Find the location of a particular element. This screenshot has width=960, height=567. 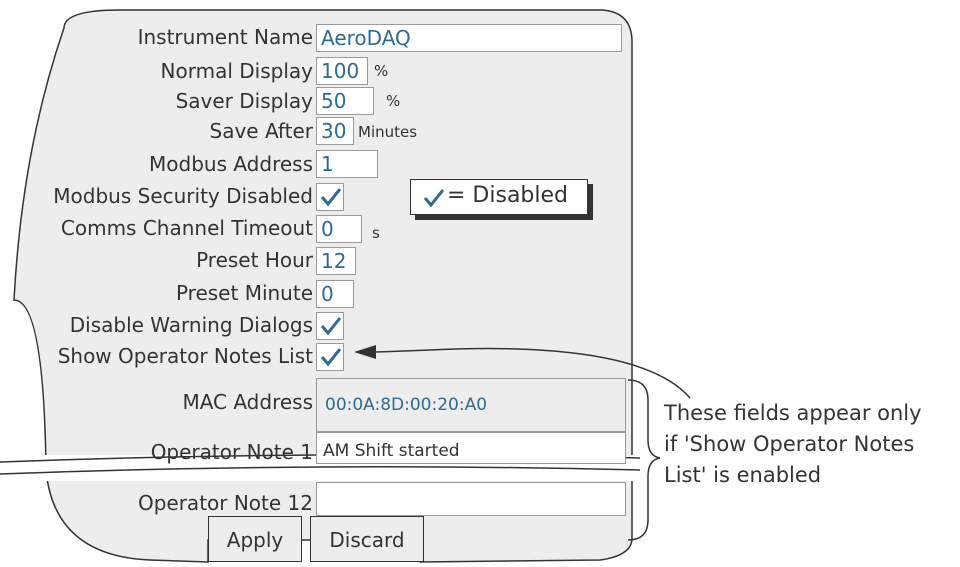

saver-display-label: Saver Display is located at coordinates (244, 101).